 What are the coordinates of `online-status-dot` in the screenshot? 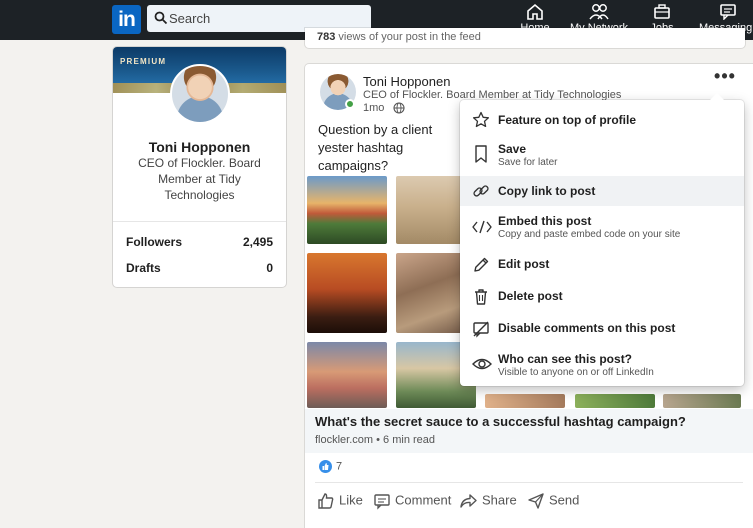 It's located at (350, 104).